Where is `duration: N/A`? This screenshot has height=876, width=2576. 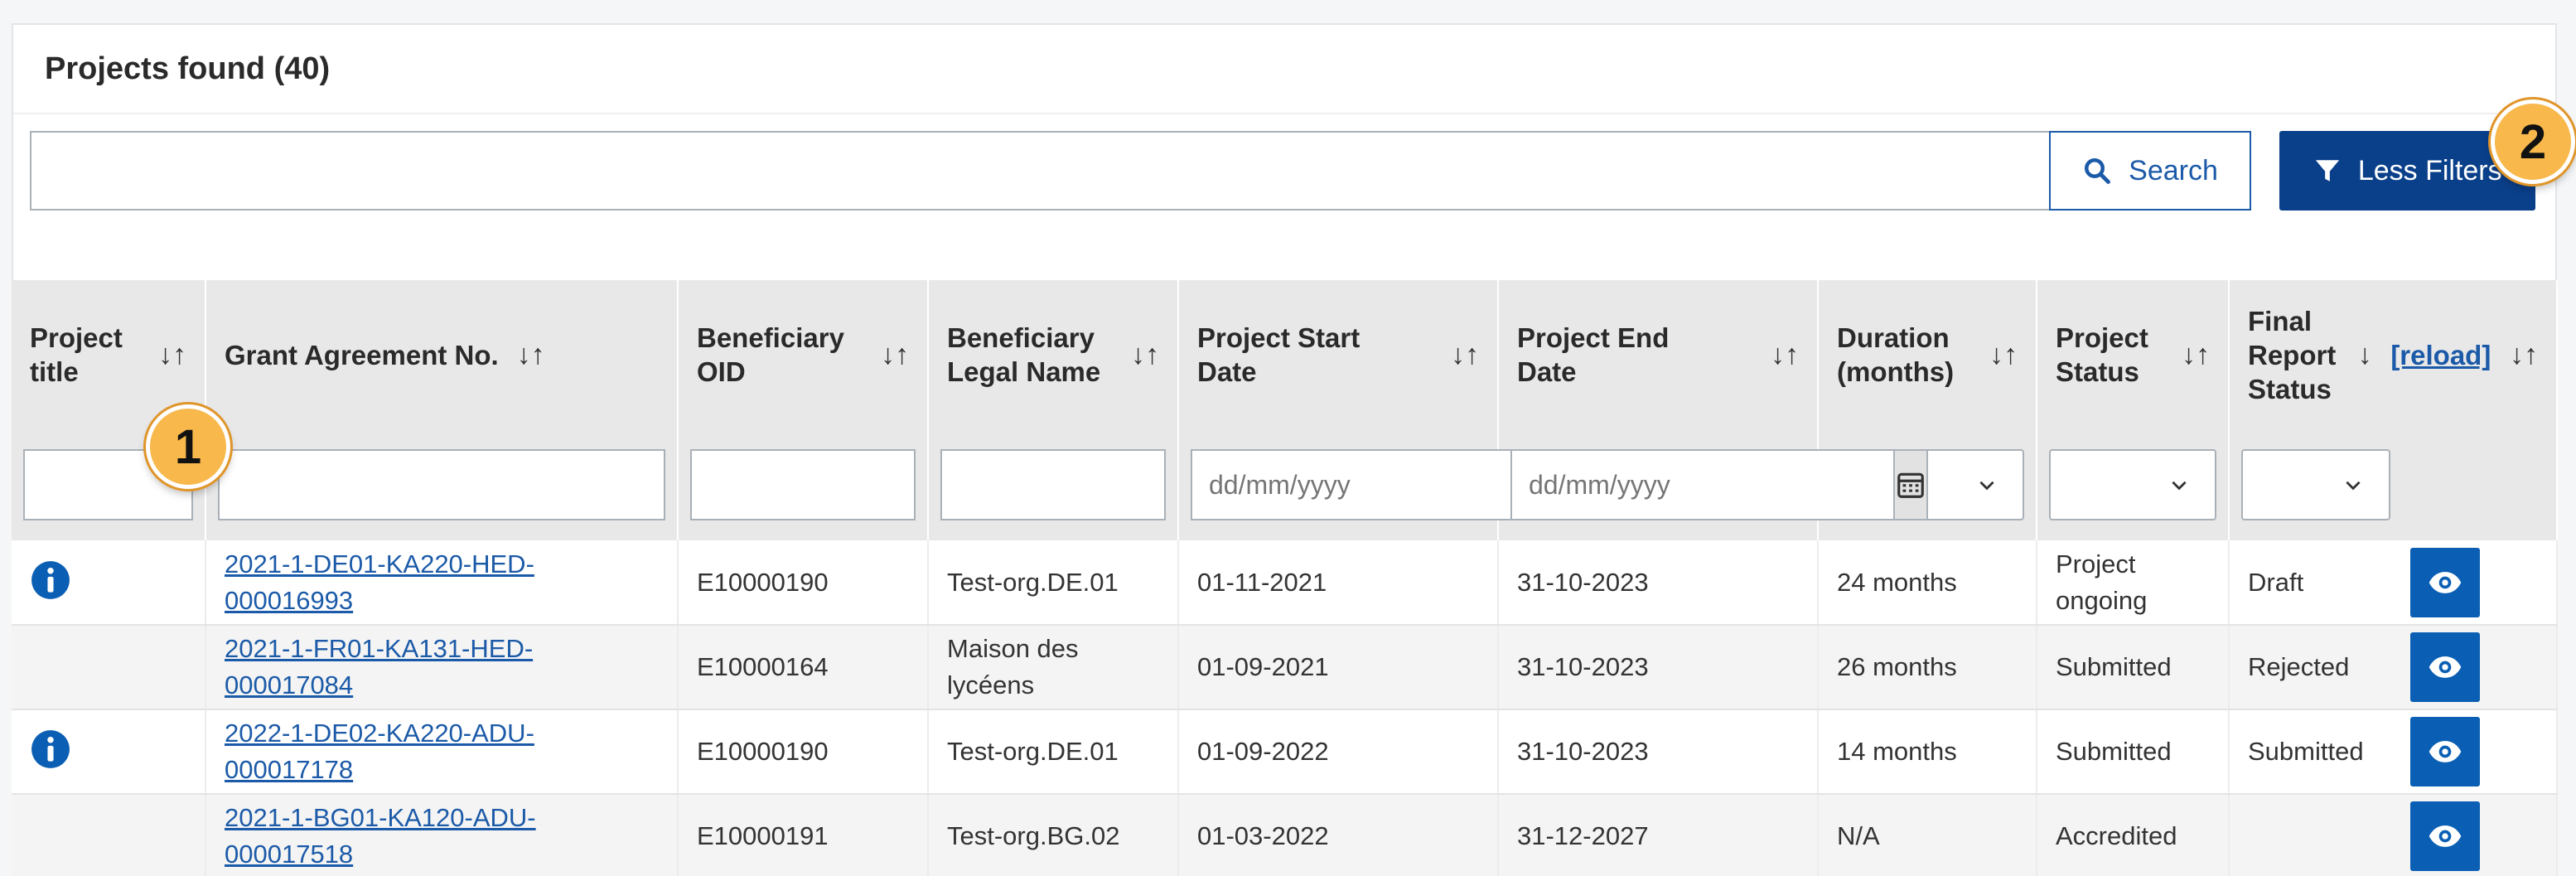 duration: N/A is located at coordinates (1927, 835).